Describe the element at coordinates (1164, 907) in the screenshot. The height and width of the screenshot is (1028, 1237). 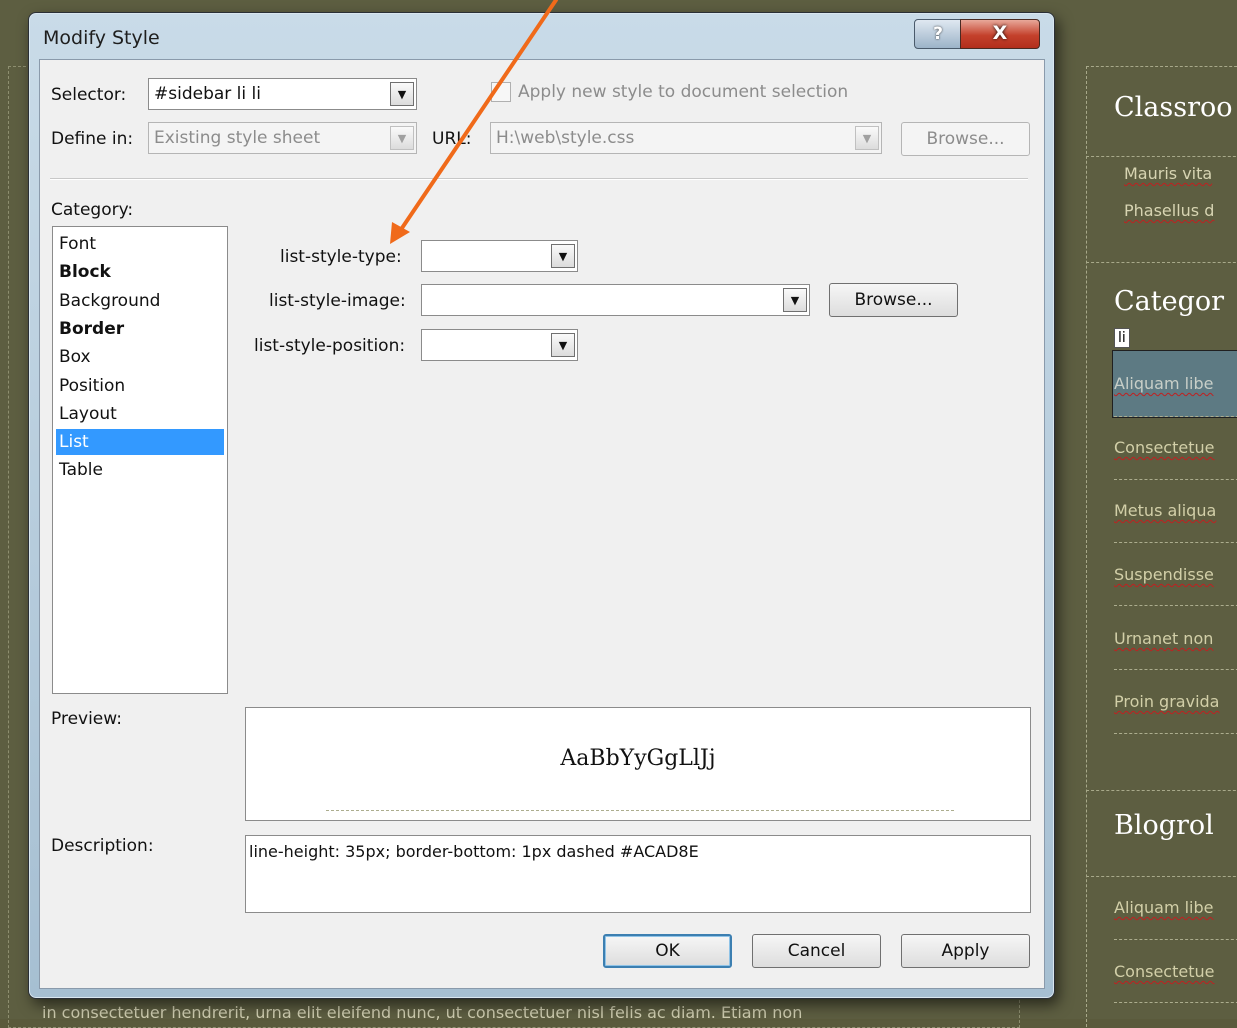
I see `blogroll-link: Aliquam libe` at that location.